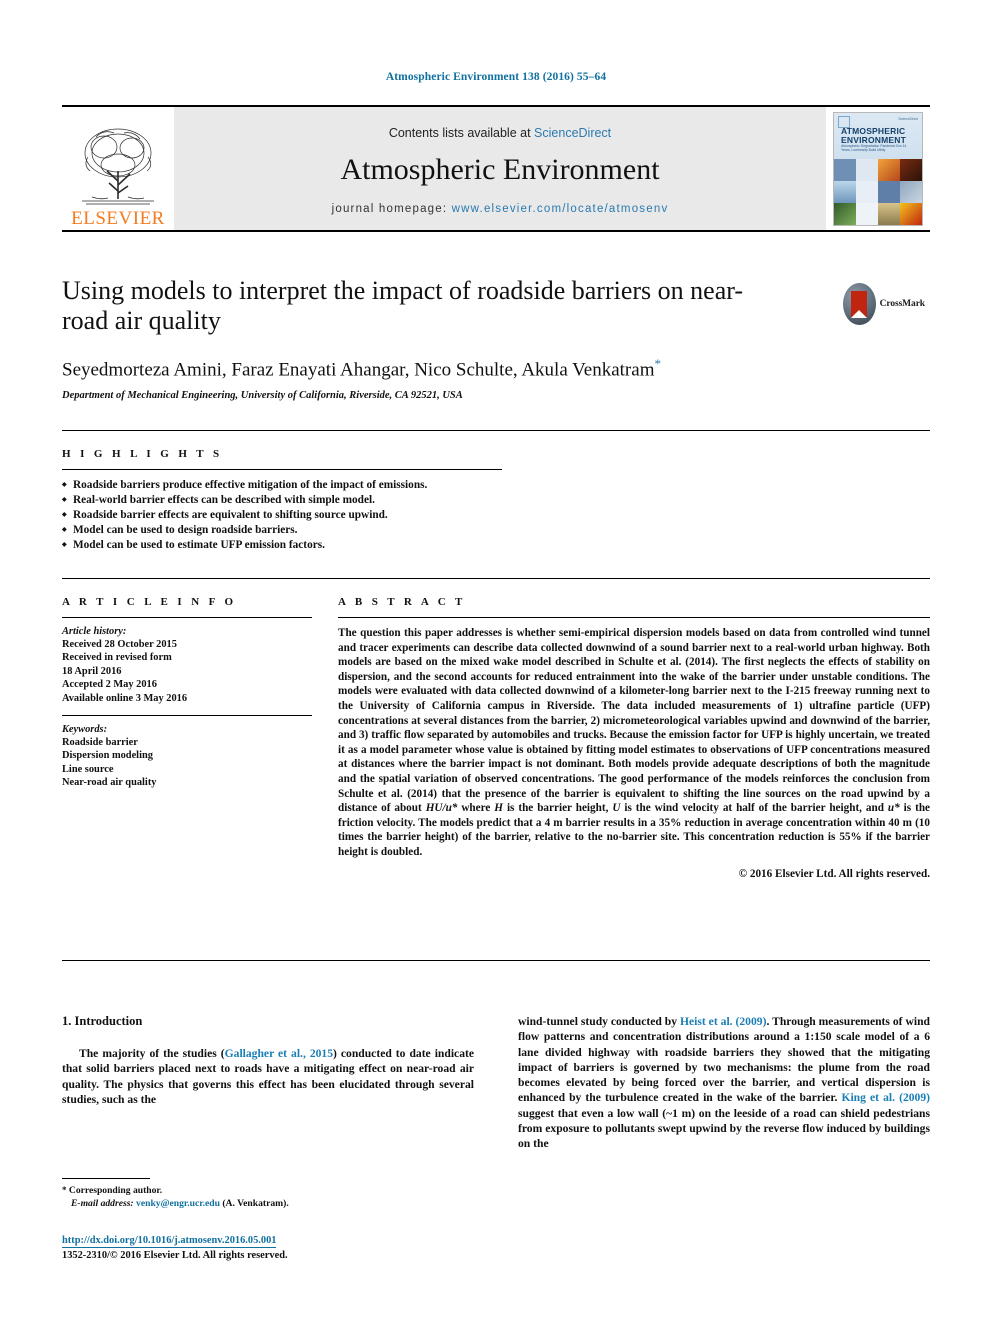 The height and width of the screenshot is (1323, 992). I want to click on history-line: Available online 3 May 2016, so click(125, 698).